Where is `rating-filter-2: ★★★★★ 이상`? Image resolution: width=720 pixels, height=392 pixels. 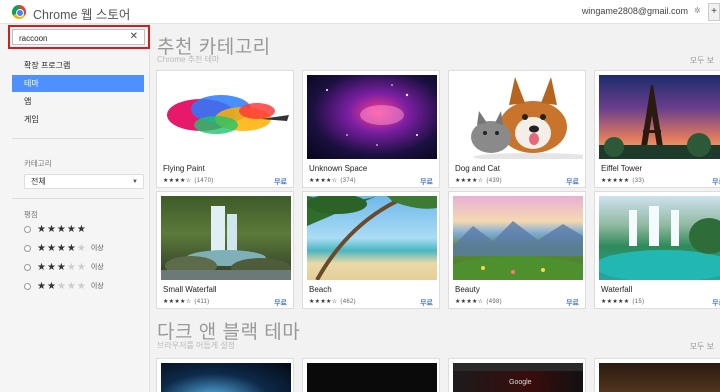 rating-filter-2: ★★★★★ 이상 is located at coordinates (64, 286).